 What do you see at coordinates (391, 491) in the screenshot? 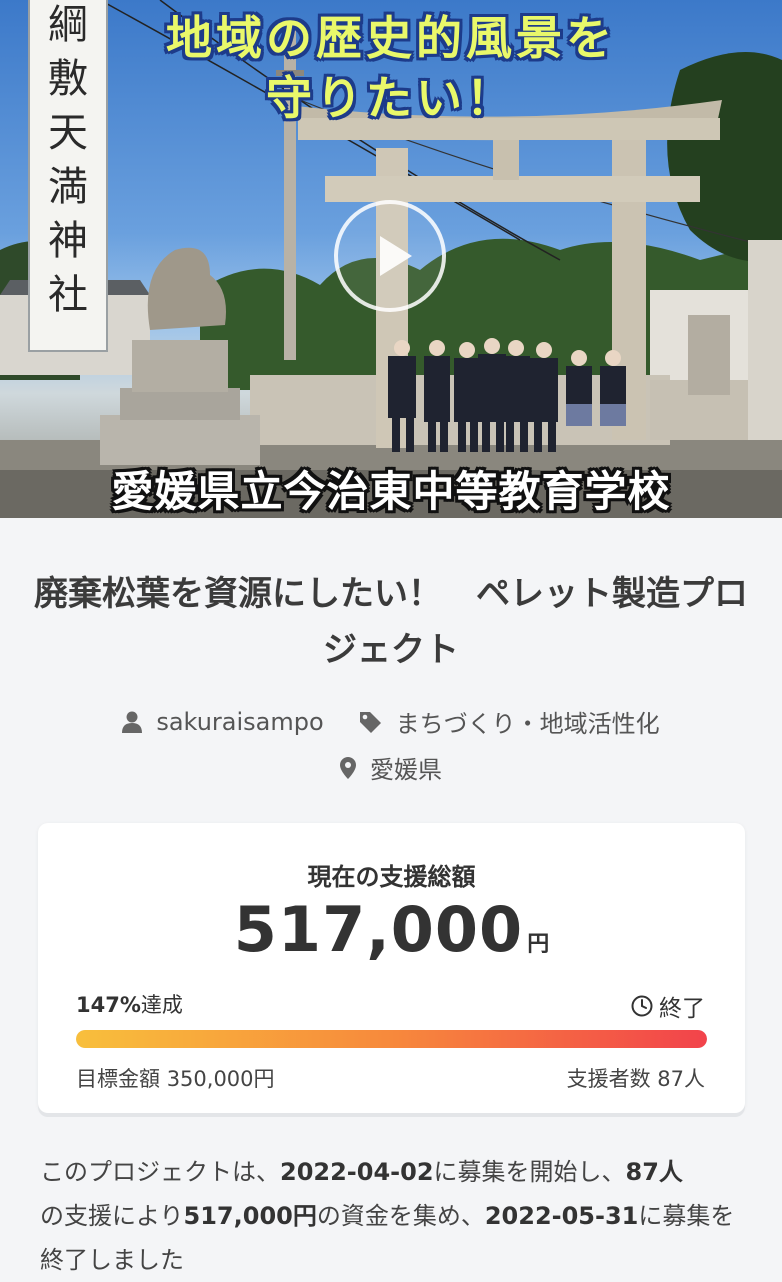
I see `school-name-caption: 愛媛県立今治東中等教育学校` at bounding box center [391, 491].